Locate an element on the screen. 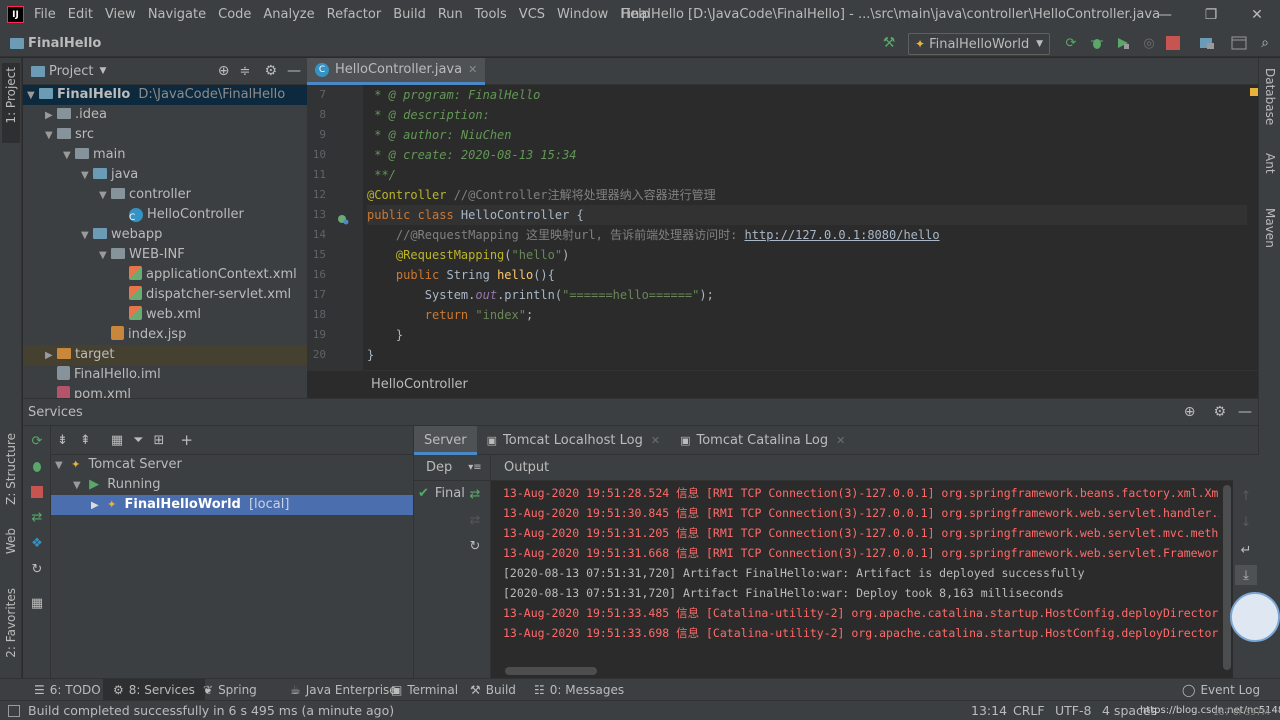 The width and height of the screenshot is (1280, 720). menu-item-view: View is located at coordinates (120, 15).